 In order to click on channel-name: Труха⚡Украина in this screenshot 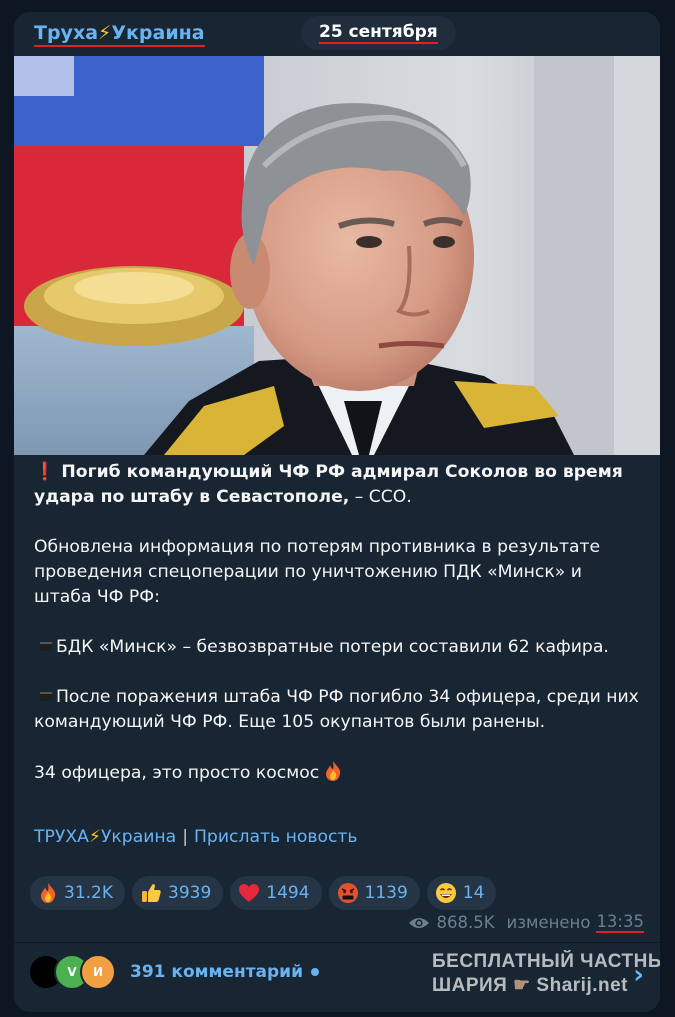, I will do `click(119, 34)`.